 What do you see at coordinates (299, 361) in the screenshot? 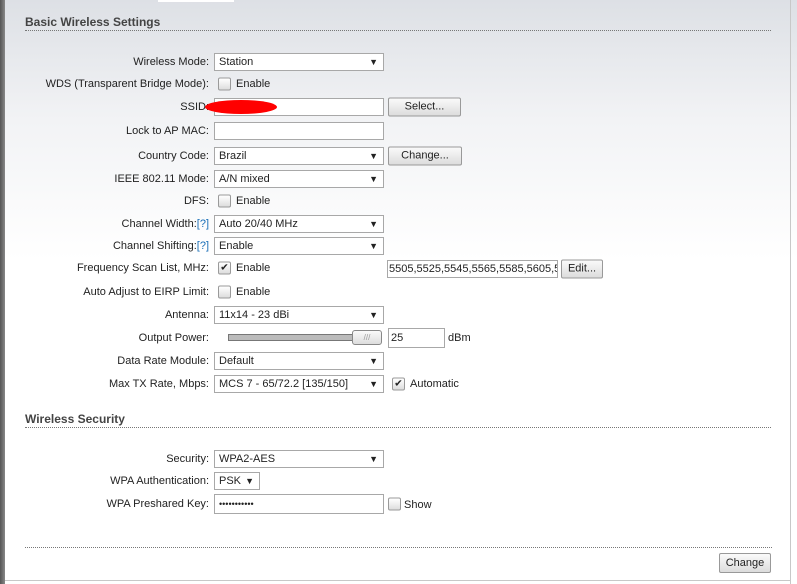
I see `data-rate-select: Default` at bounding box center [299, 361].